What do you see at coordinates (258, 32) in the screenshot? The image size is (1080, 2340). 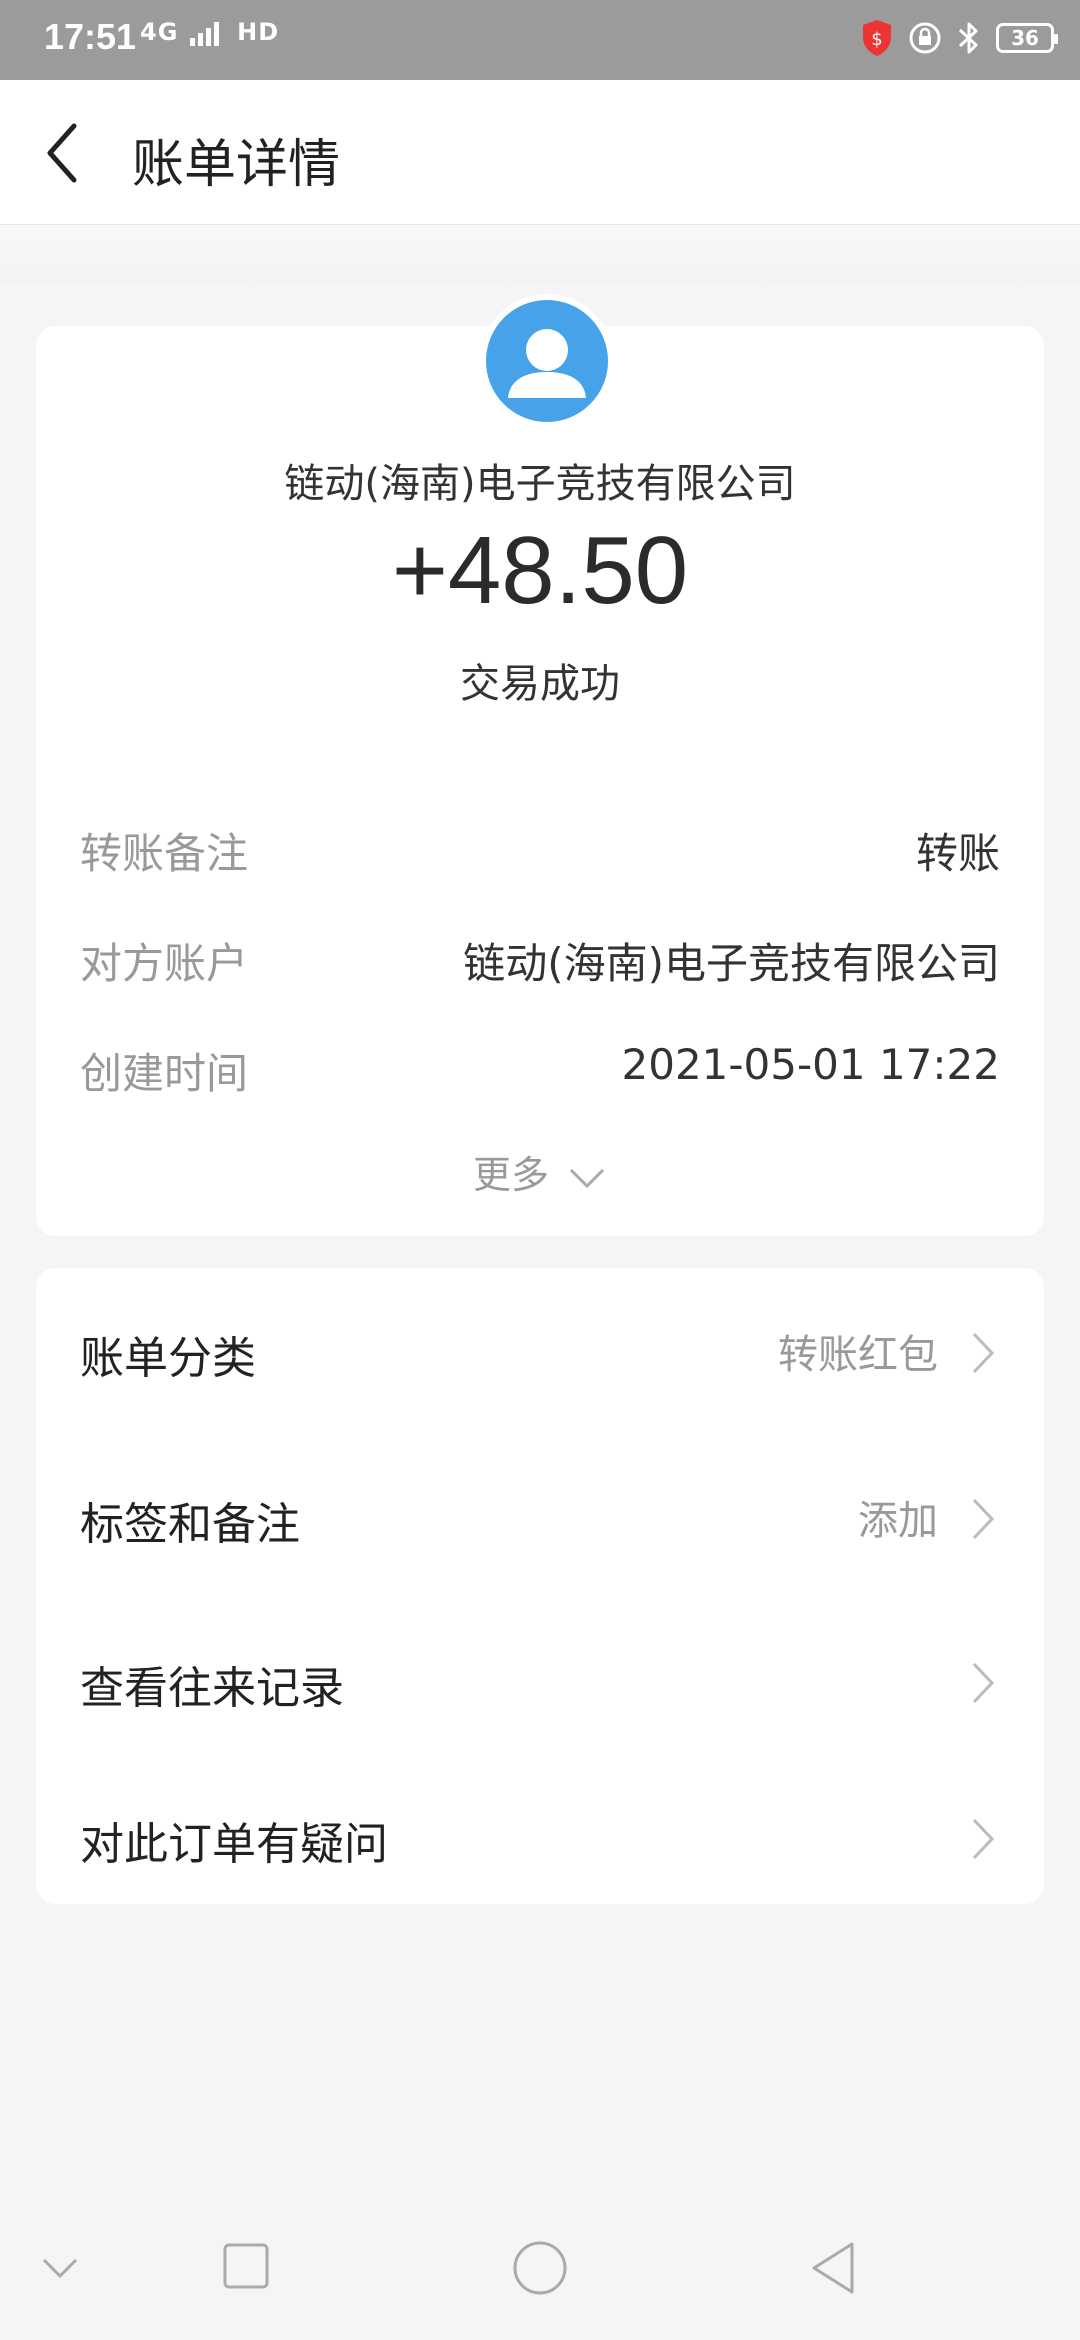 I see `hd-badge: HD` at bounding box center [258, 32].